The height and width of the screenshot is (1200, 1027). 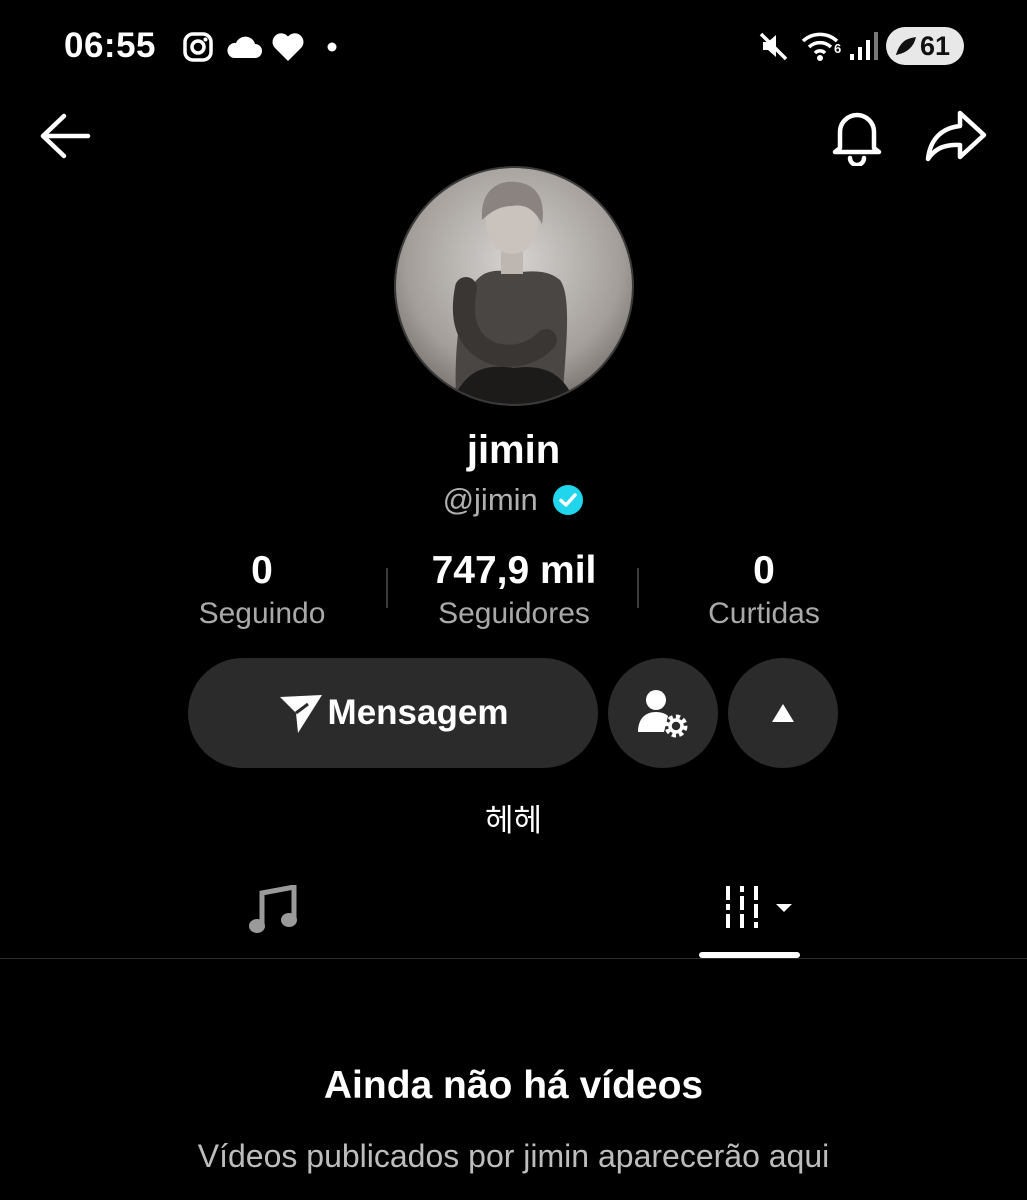 What do you see at coordinates (764, 613) in the screenshot?
I see `stat-label: Curtidas` at bounding box center [764, 613].